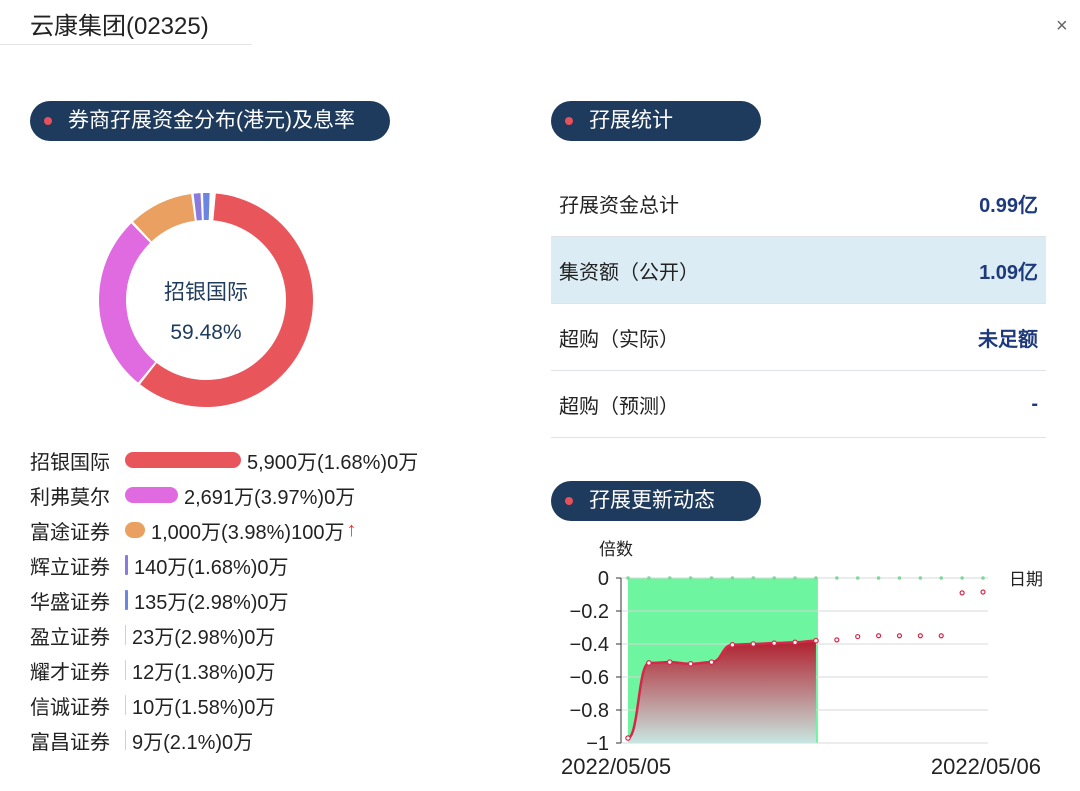 This screenshot has height=791, width=1080. Describe the element at coordinates (119, 26) in the screenshot. I see `page-title: 云康集团(02325)` at that location.